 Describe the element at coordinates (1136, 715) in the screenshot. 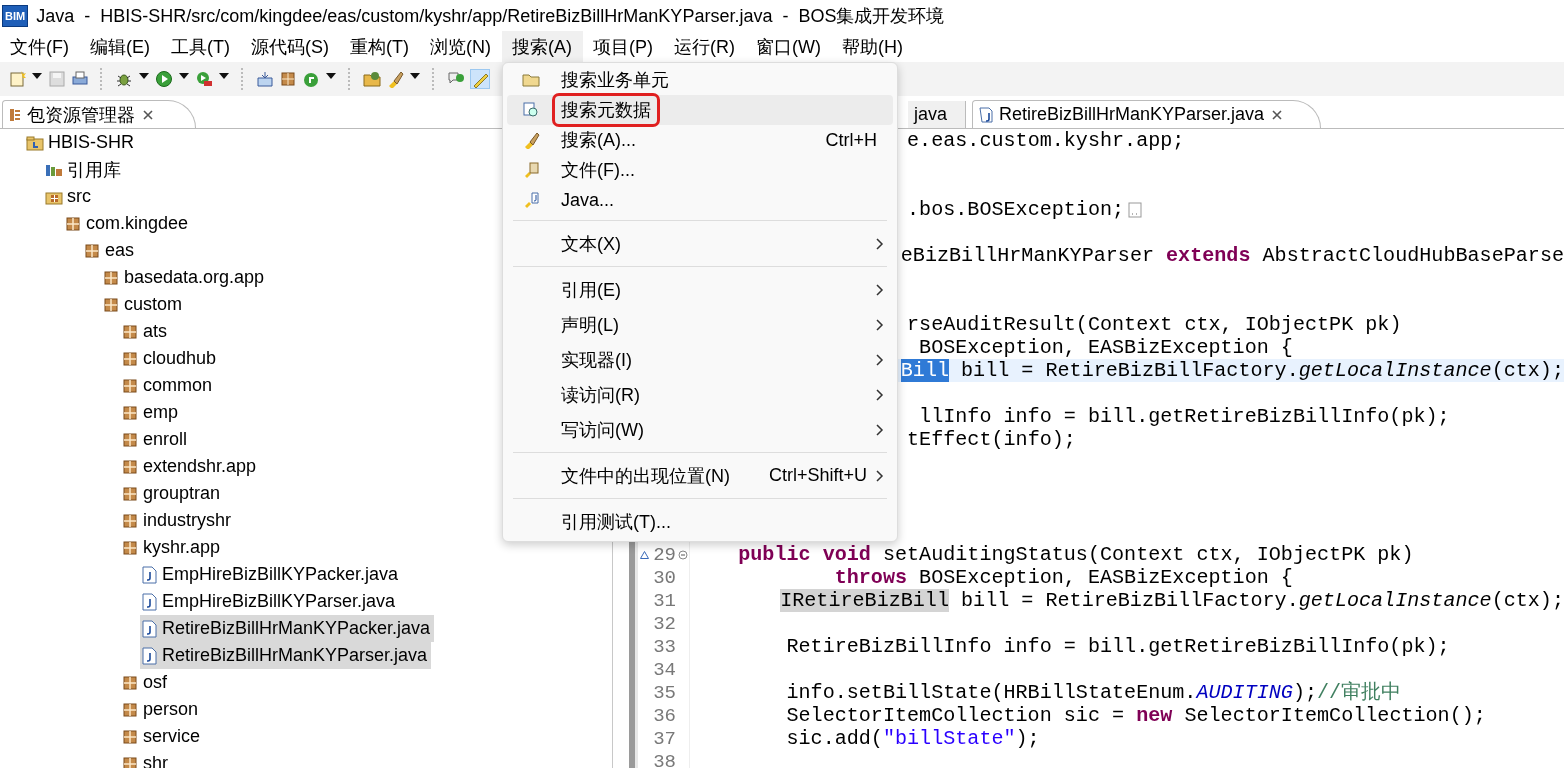

I see `code-line: SelectorItemCollection sic = new SelectorItemCollection();` at that location.